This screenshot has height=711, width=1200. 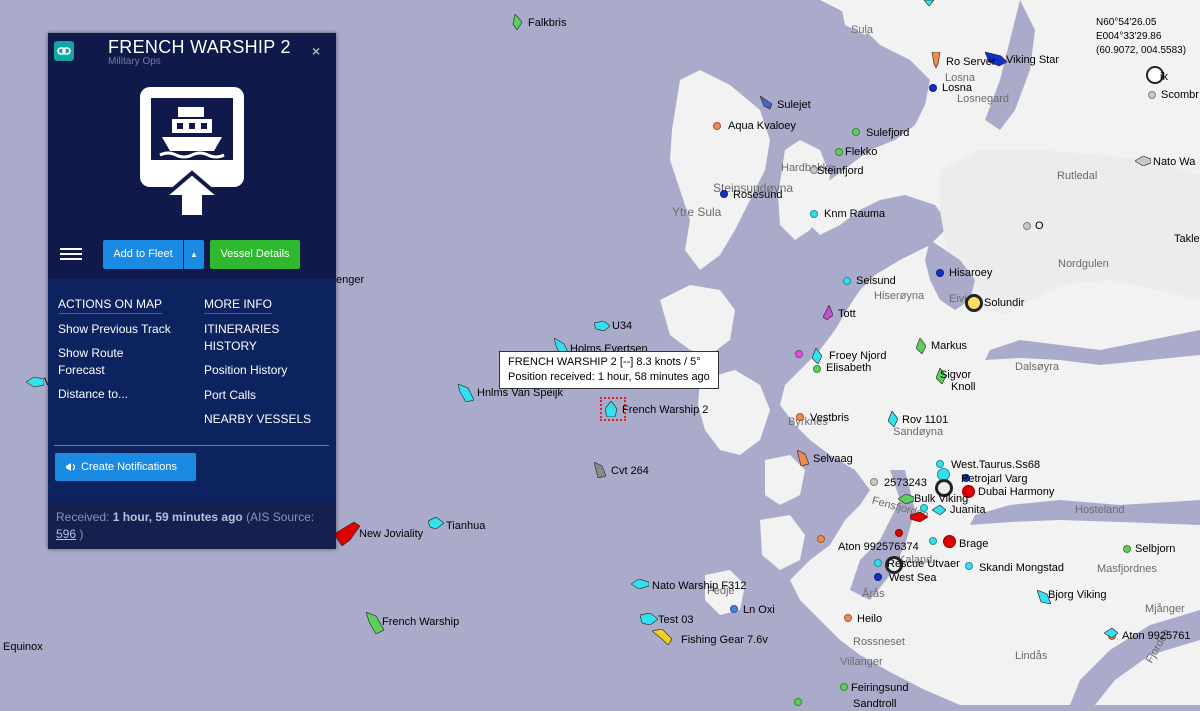 What do you see at coordinates (80, 534) in the screenshot?
I see `received-suffix: )` at bounding box center [80, 534].